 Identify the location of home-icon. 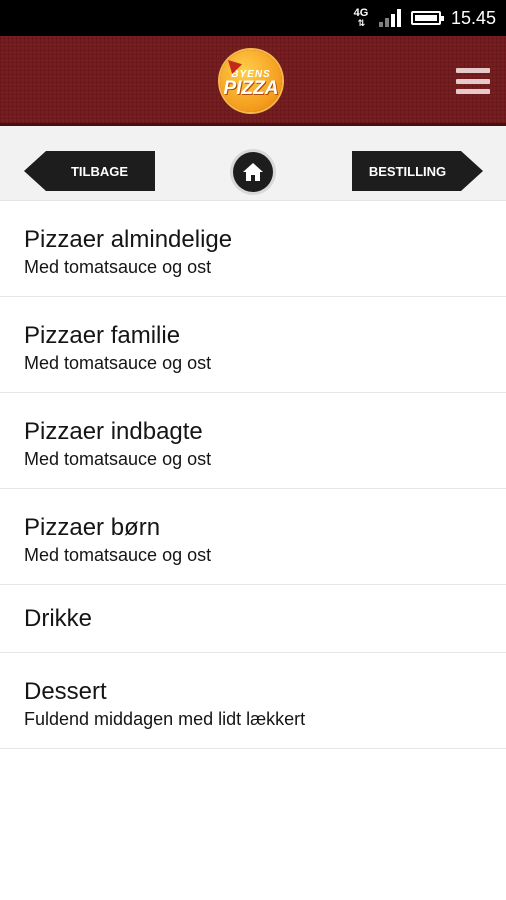
(253, 172).